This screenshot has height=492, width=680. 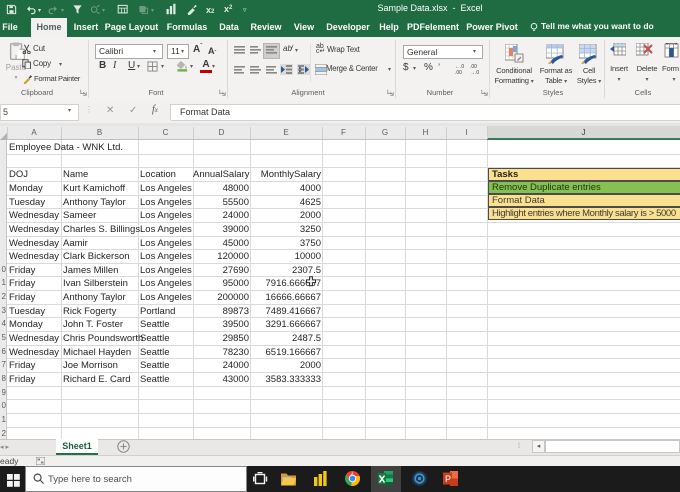 What do you see at coordinates (448, 479) in the screenshot?
I see `svg-text: P` at bounding box center [448, 479].